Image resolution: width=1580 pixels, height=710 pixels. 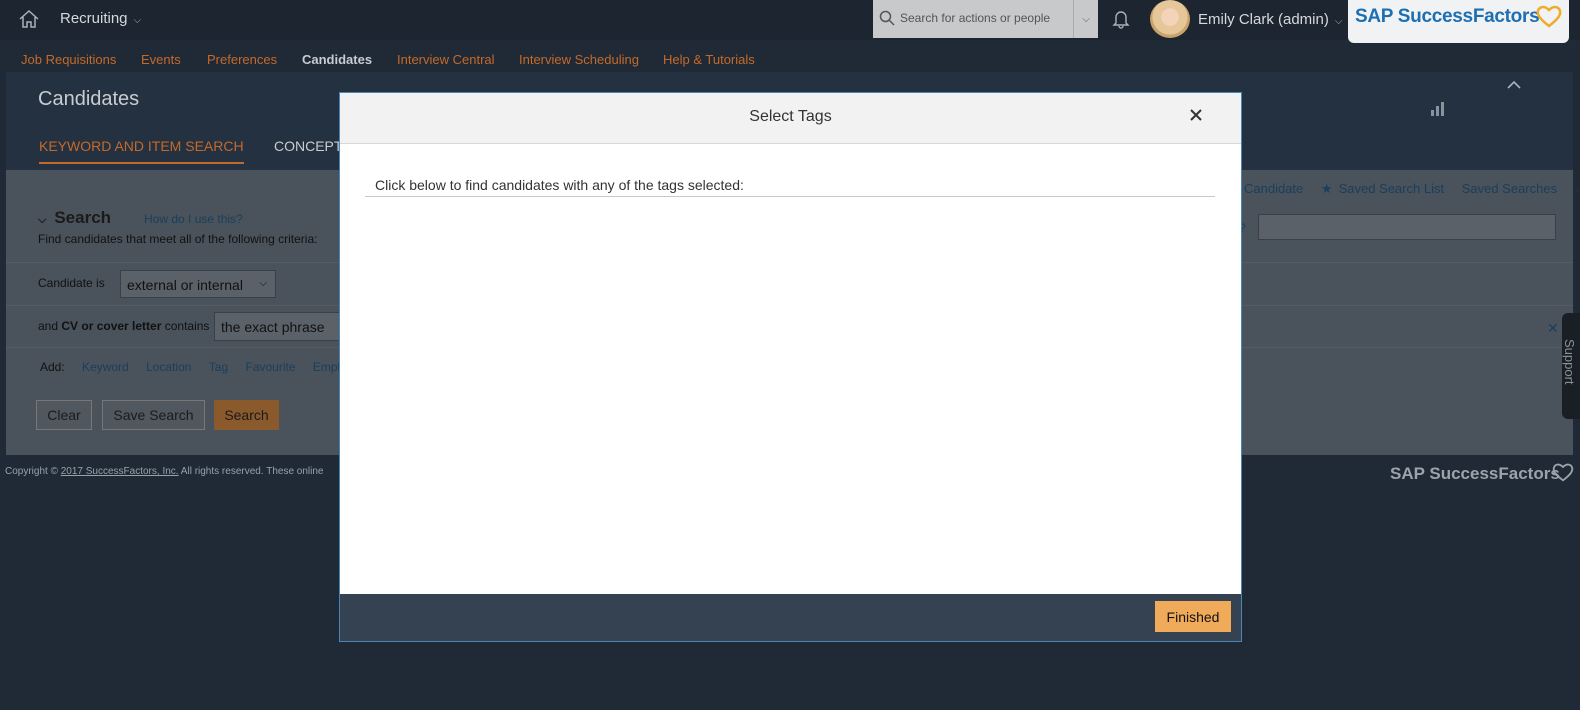 What do you see at coordinates (1273, 188) in the screenshot?
I see `candidate-link: Candidate` at bounding box center [1273, 188].